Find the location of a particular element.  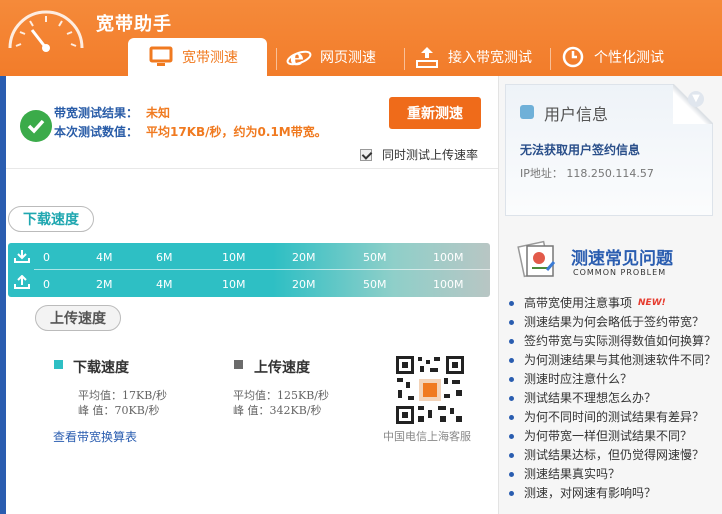

speed-result-value: 平均17KB/秒，约为0.1M带宽。 is located at coordinates (236, 132).